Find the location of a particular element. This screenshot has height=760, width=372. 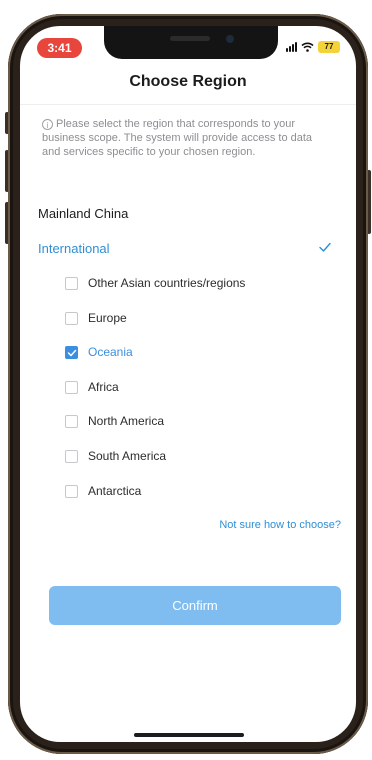

subregion-option-other-asian: Other Asian countries/regions is located at coordinates (188, 283).